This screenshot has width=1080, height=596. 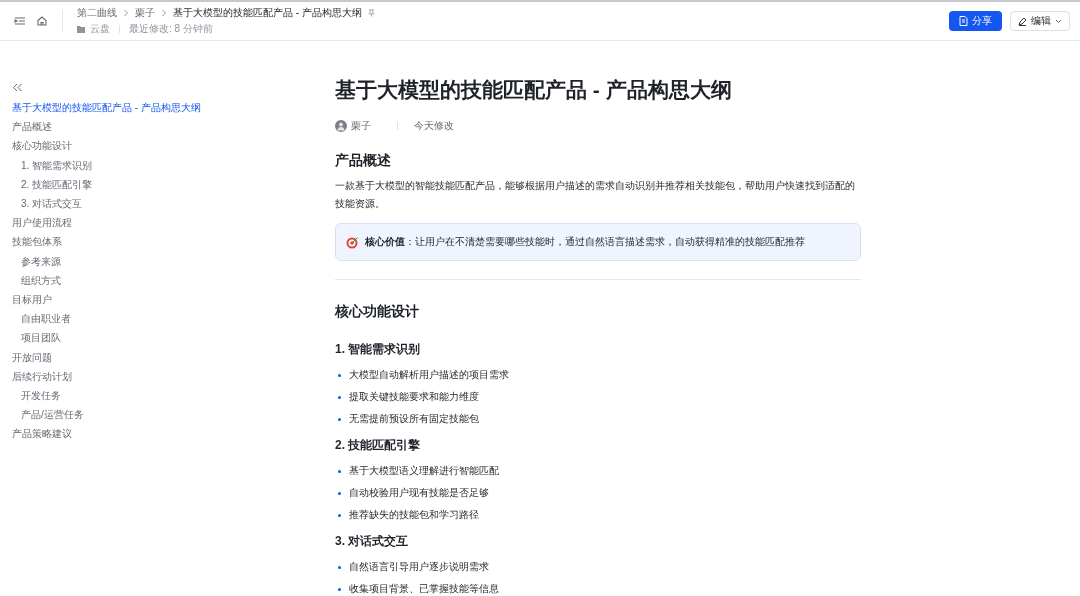 I want to click on outline-toggle-icon, so click(x=20, y=21).